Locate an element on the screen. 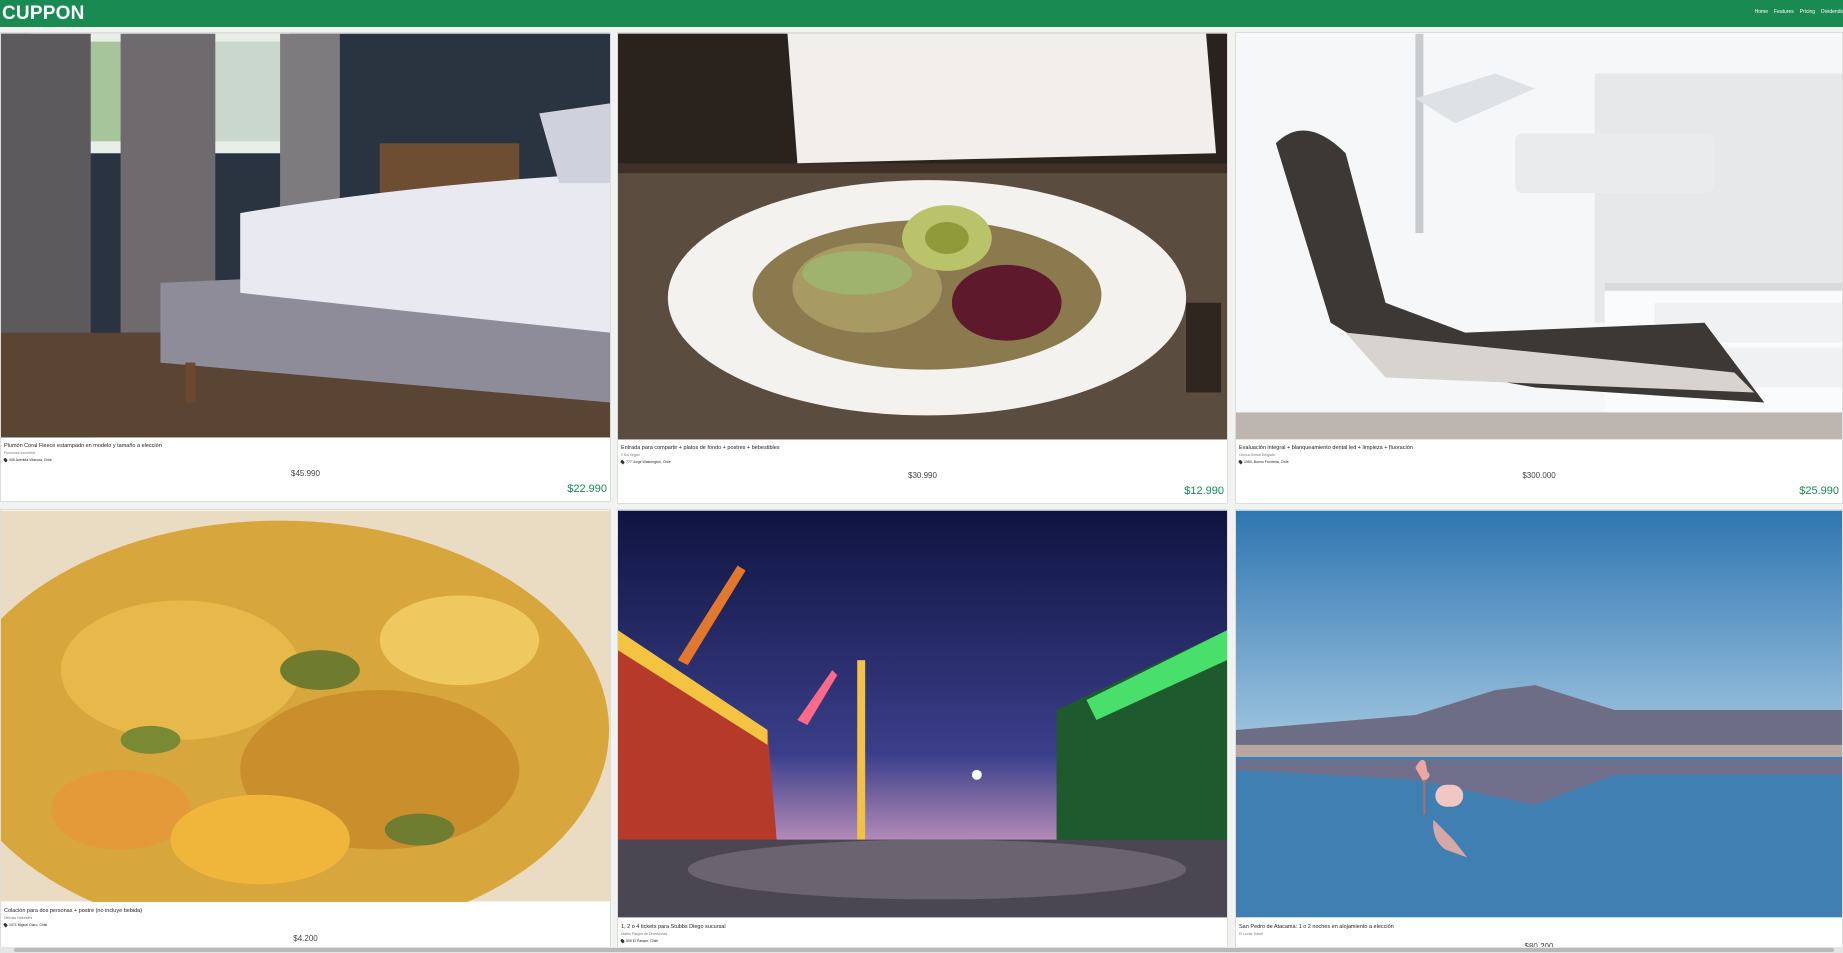 The height and width of the screenshot is (953, 1843). brand-logo: CUPPON is located at coordinates (43, 14).